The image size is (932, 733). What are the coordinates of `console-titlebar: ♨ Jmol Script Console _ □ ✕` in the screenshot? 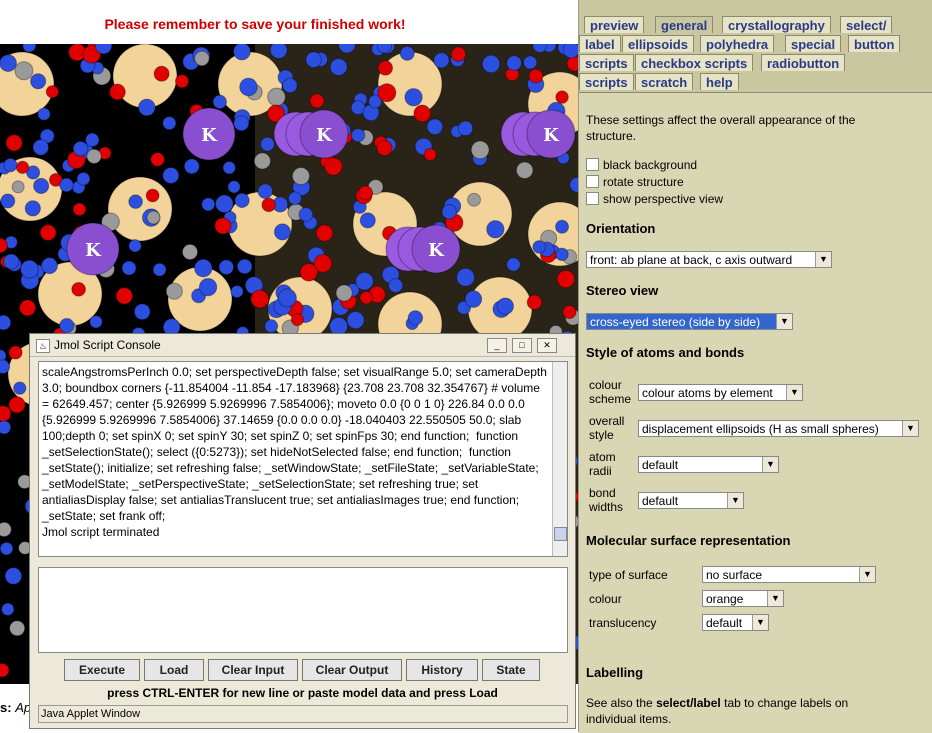 It's located at (302, 345).